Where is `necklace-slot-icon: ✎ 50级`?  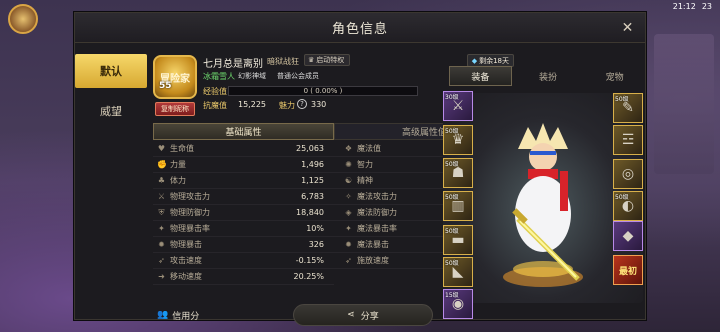 necklace-slot-icon: ✎ 50级 is located at coordinates (628, 108).